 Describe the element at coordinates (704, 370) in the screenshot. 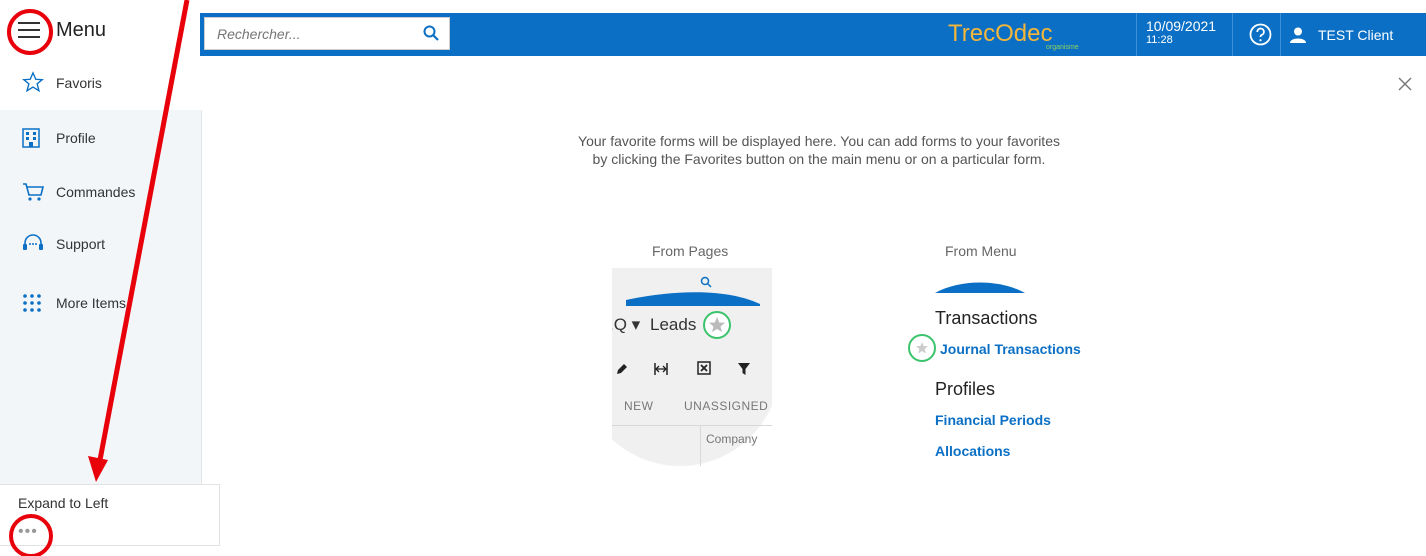

I see `excel-export-icon` at that location.